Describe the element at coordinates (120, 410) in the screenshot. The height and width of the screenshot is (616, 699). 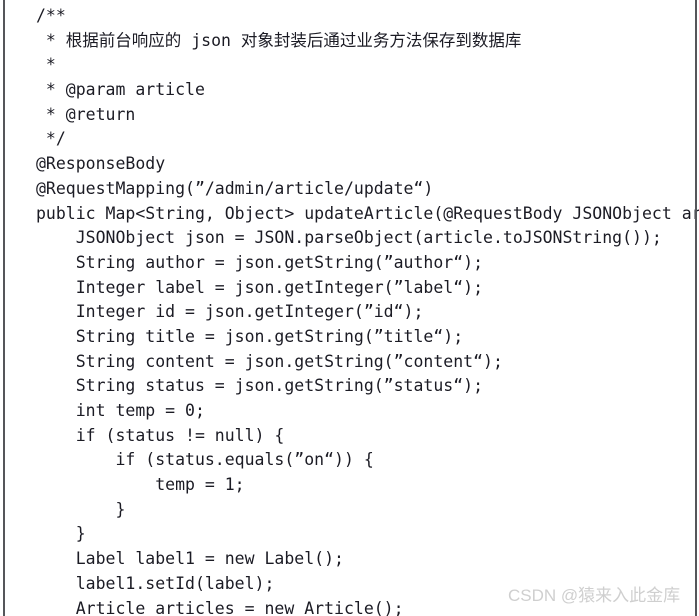
I see `code-line: int temp = 0;` at that location.